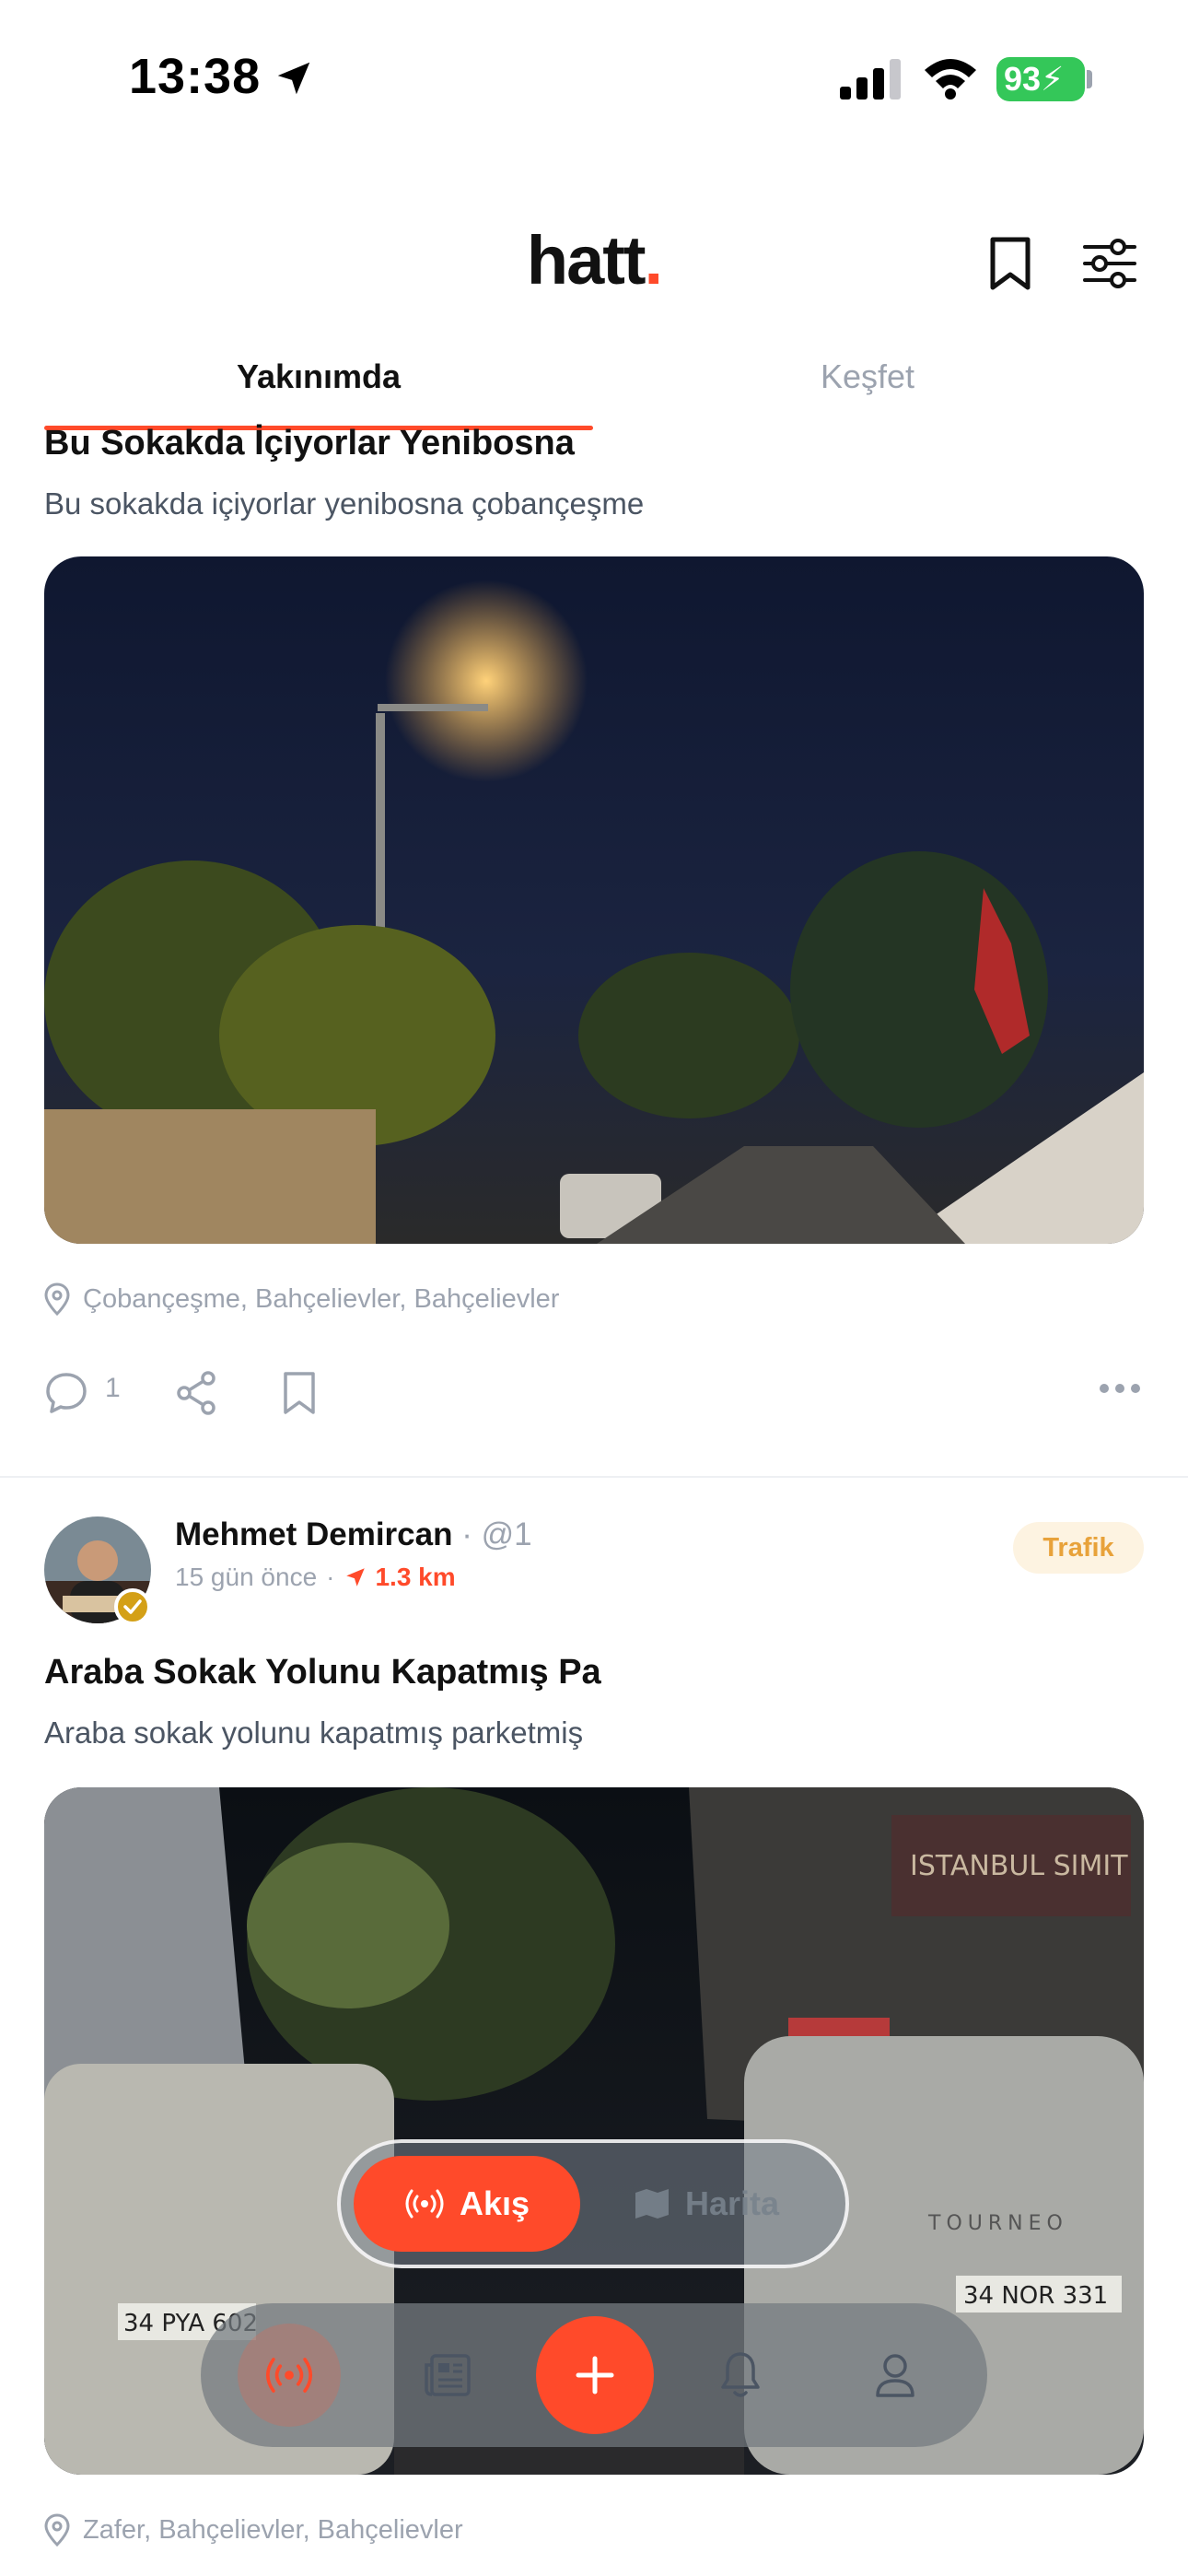 This screenshot has width=1188, height=2576. Describe the element at coordinates (400, 1577) in the screenshot. I see `distance: 1.3 km` at that location.